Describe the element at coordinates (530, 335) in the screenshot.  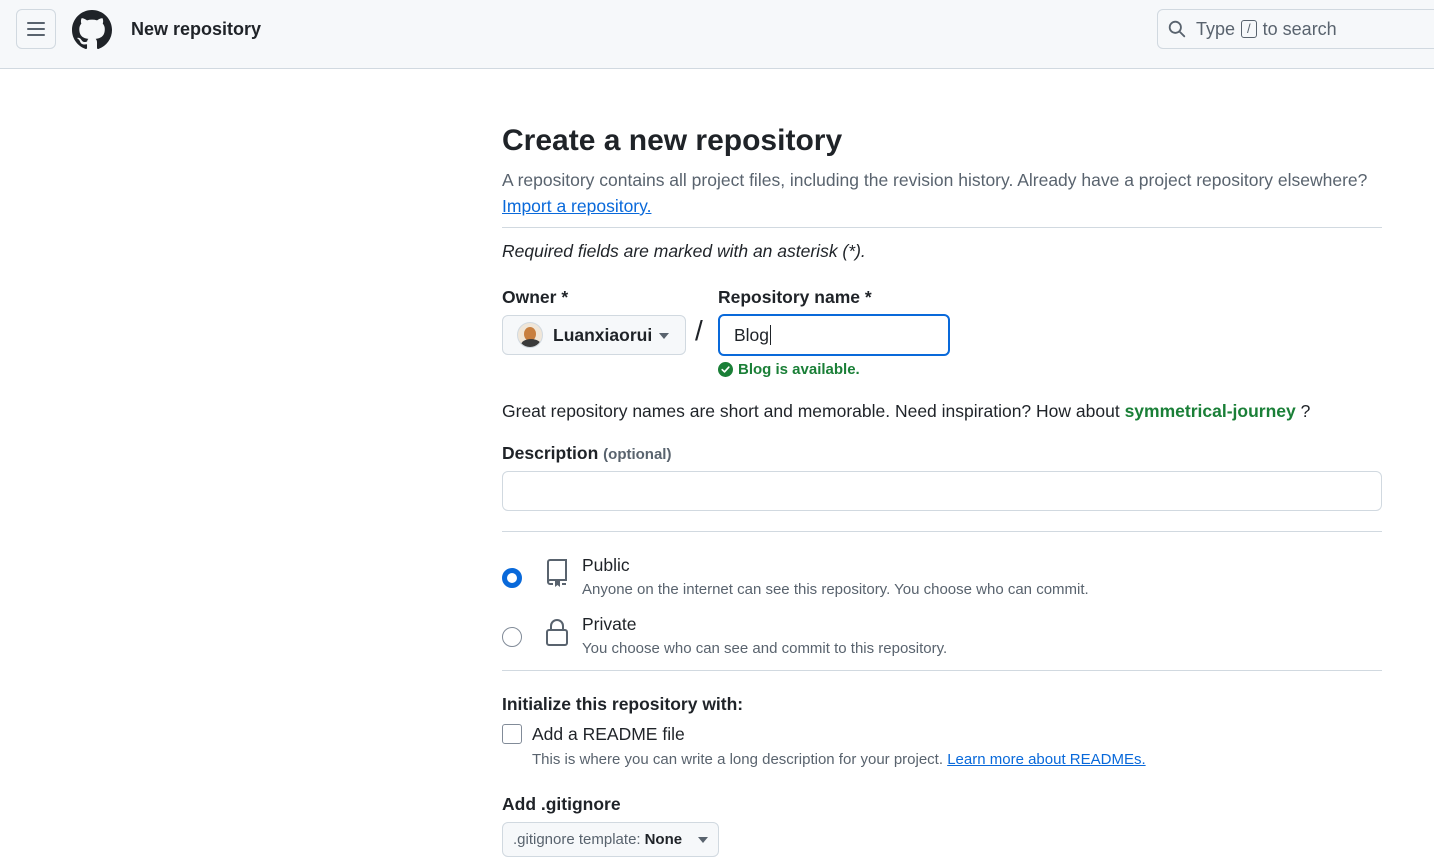
I see `avatar` at that location.